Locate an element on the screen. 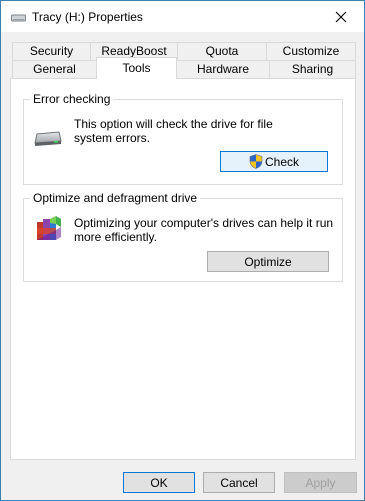  tab-sharing: Sharing is located at coordinates (312, 69).